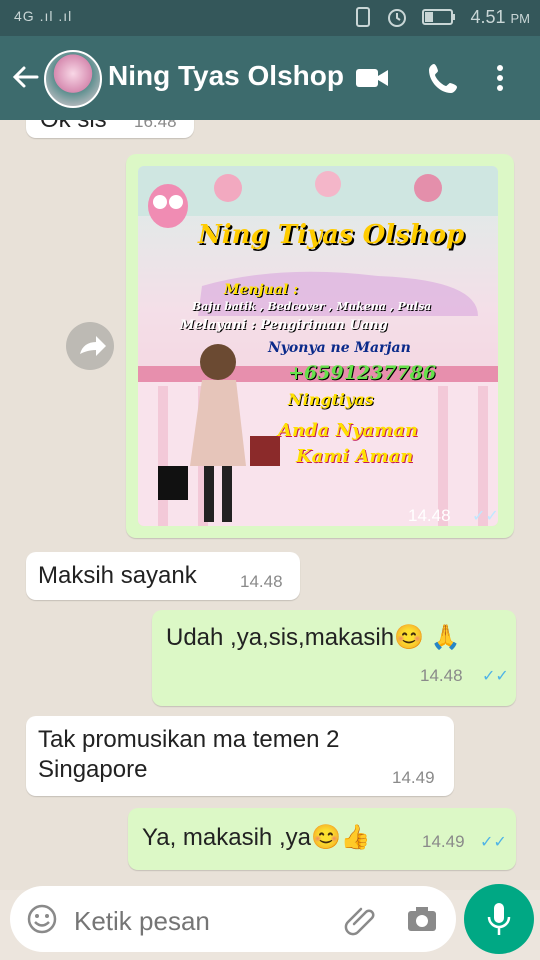  I want to click on message-bubble-outgoing: Udah ,ya,sis,makasih😊 🙏 14.48 ✓✓, so click(334, 658).